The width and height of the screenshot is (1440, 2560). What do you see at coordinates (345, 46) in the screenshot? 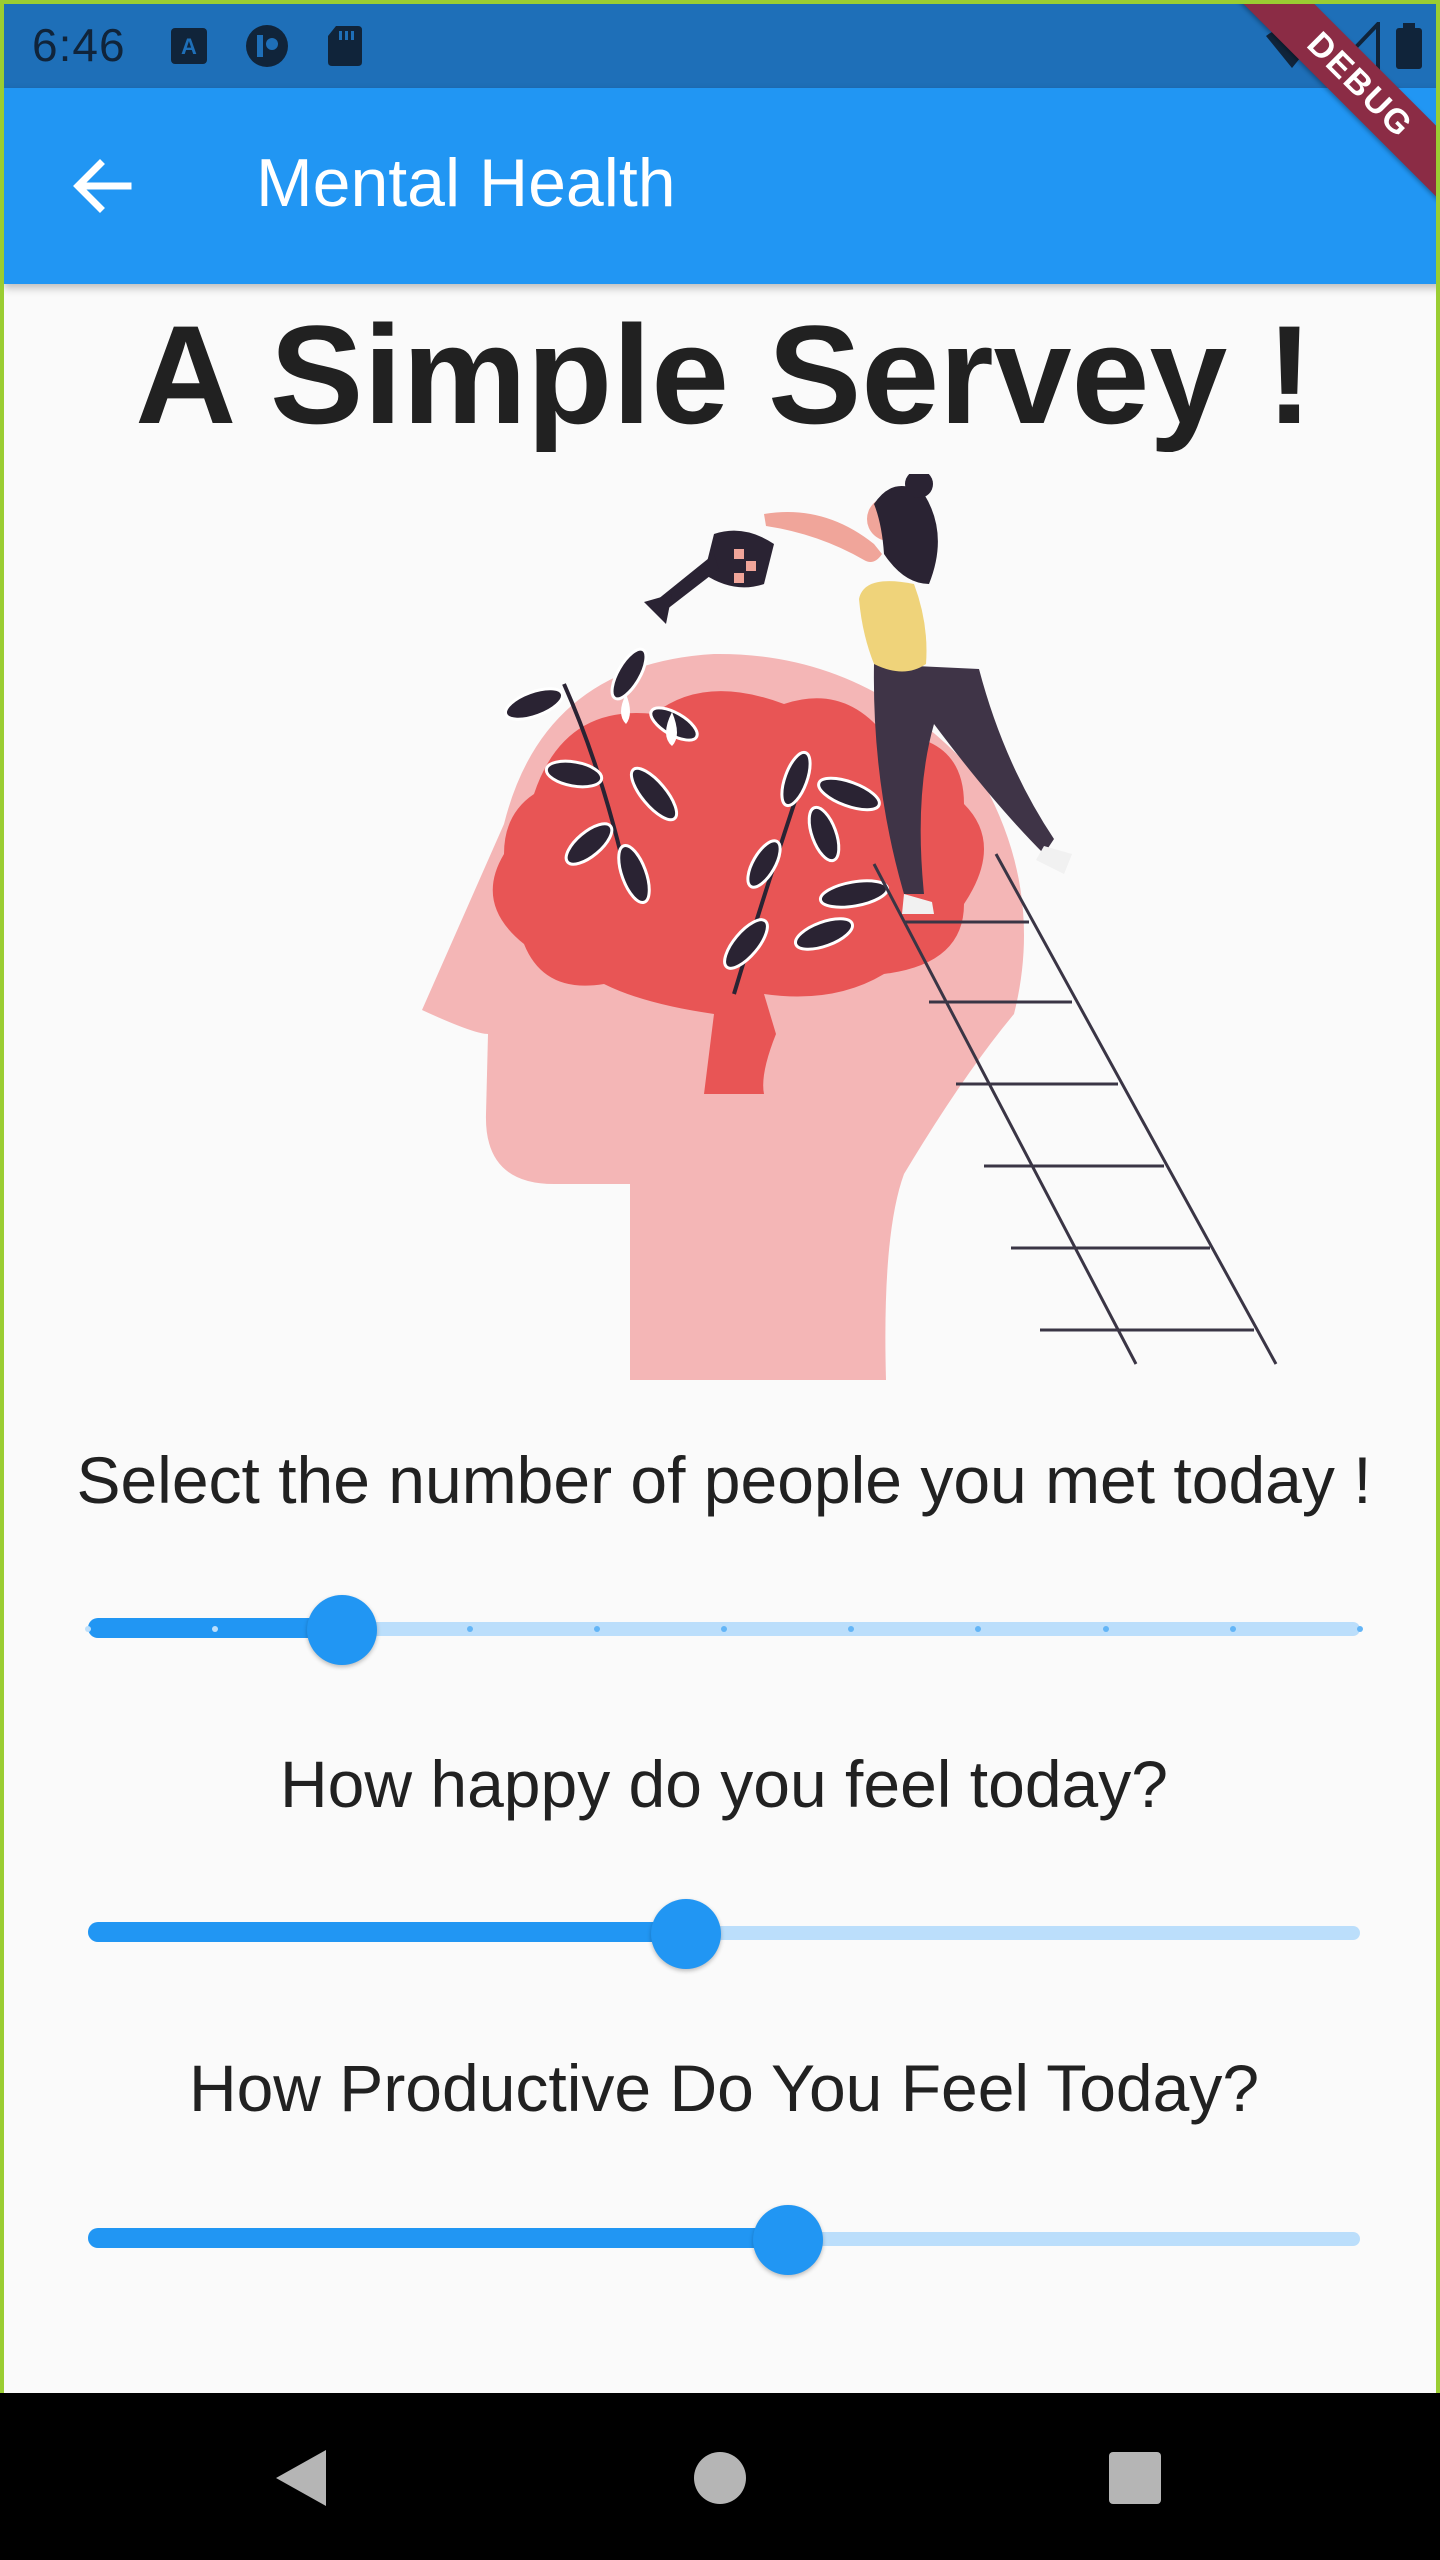
I see `sd-card-icon` at bounding box center [345, 46].